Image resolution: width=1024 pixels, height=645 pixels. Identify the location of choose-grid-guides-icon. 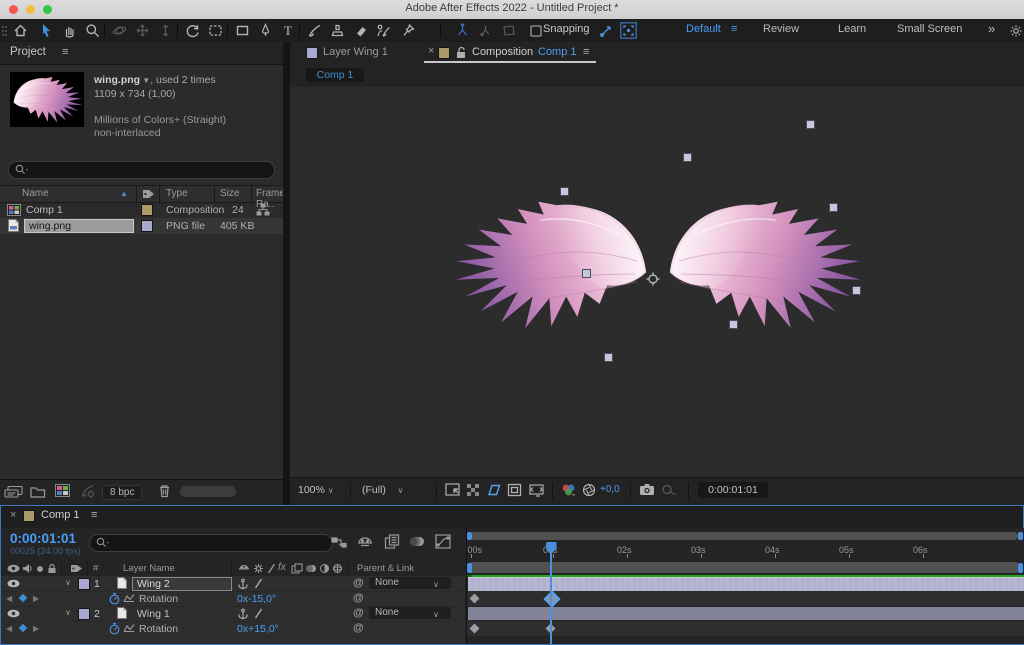
(453, 490).